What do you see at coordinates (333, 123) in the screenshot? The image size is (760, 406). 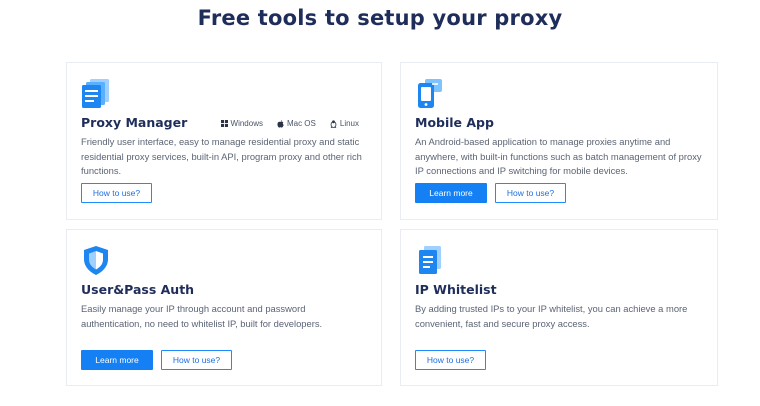 I see `linux-icon` at bounding box center [333, 123].